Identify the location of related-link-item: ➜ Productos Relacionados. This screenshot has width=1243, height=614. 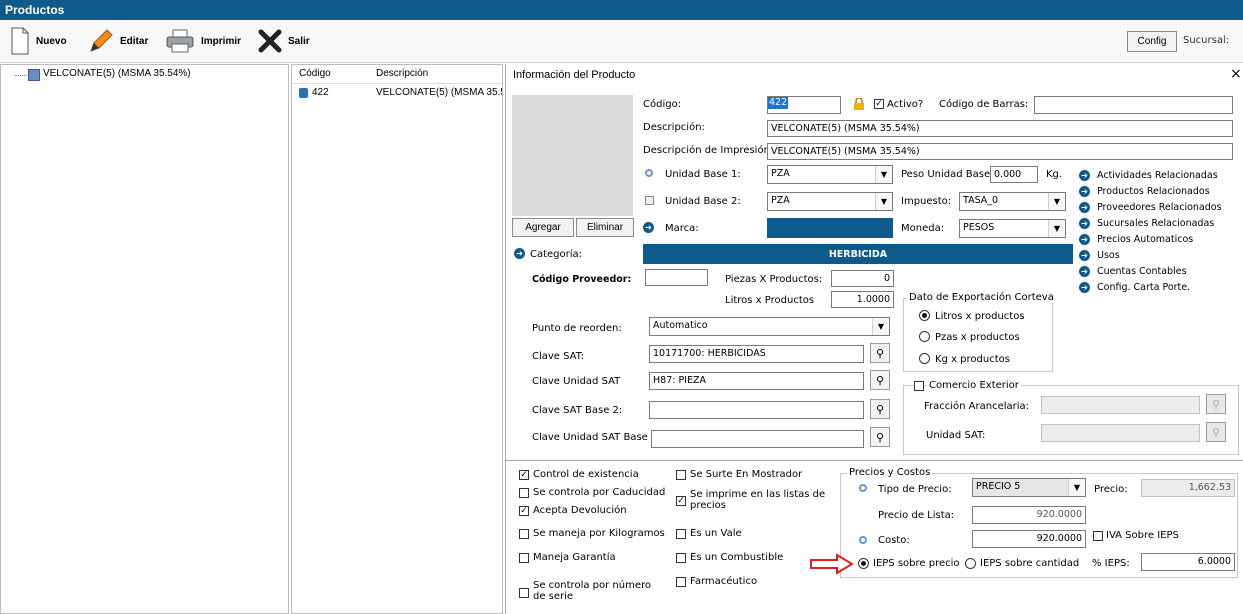
(1144, 191).